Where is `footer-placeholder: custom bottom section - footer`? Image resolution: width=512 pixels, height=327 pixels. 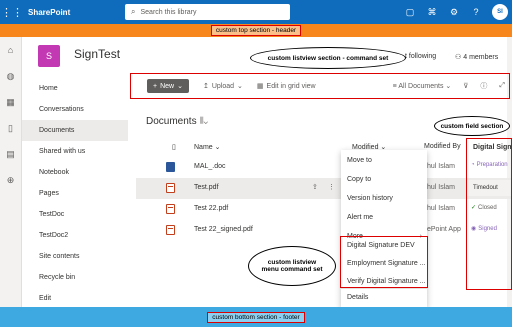
footer-placeholder: custom bottom section - footer is located at coordinates (256, 317).